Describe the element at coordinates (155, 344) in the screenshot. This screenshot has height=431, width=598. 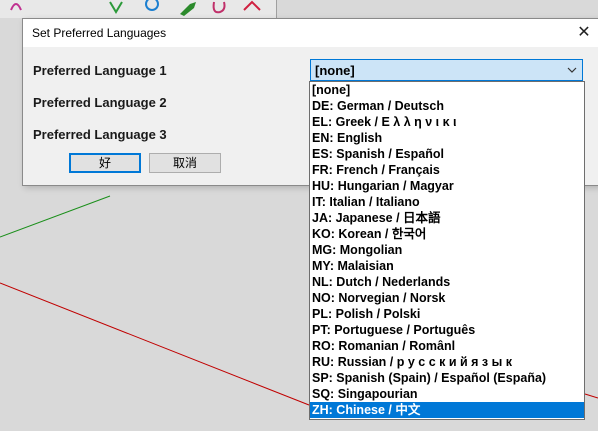
I see `red-axis-line` at that location.